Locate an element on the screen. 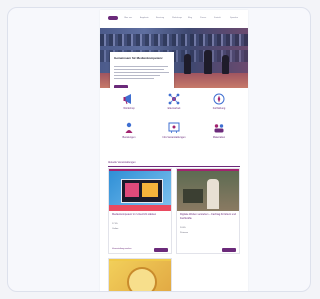  category-label: Materialien is located at coordinates (219, 137).